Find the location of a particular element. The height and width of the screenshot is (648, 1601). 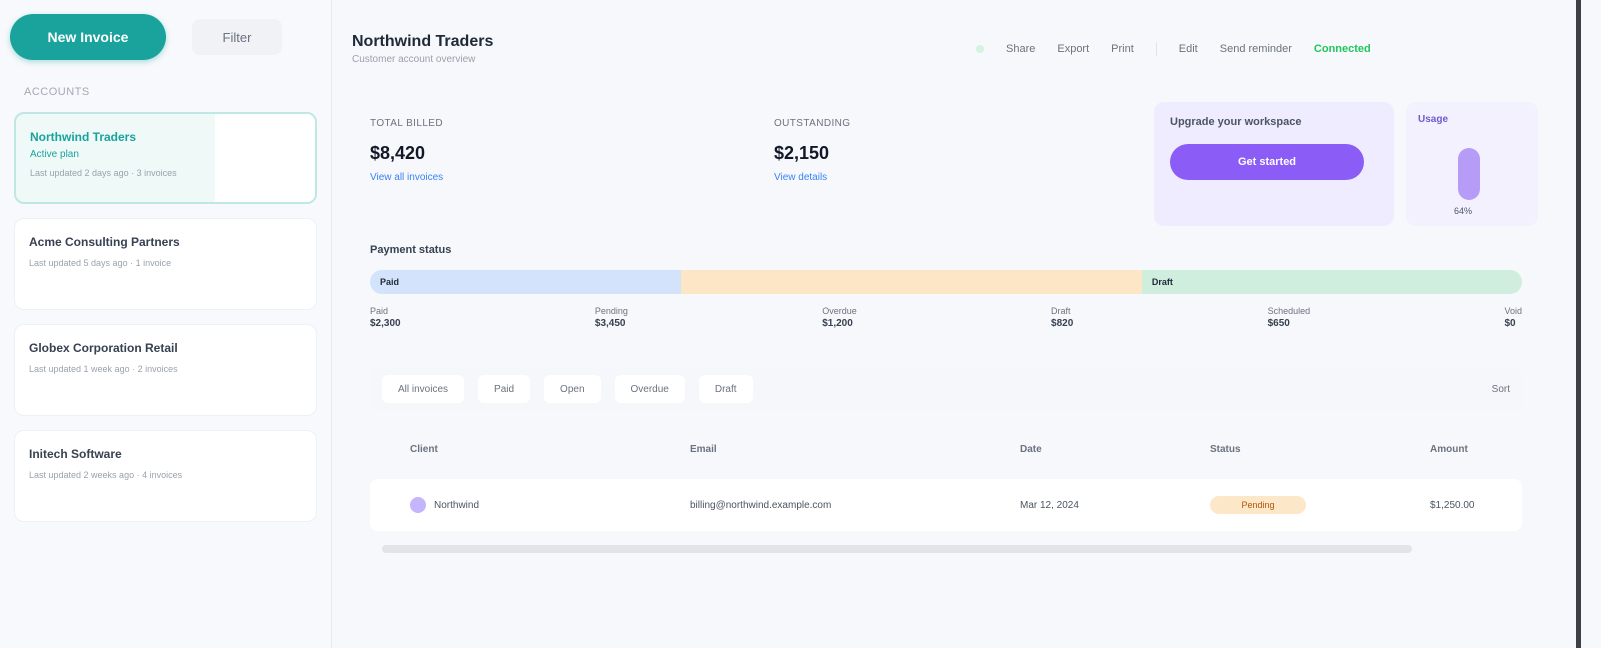

status-dot-icon is located at coordinates (980, 49).